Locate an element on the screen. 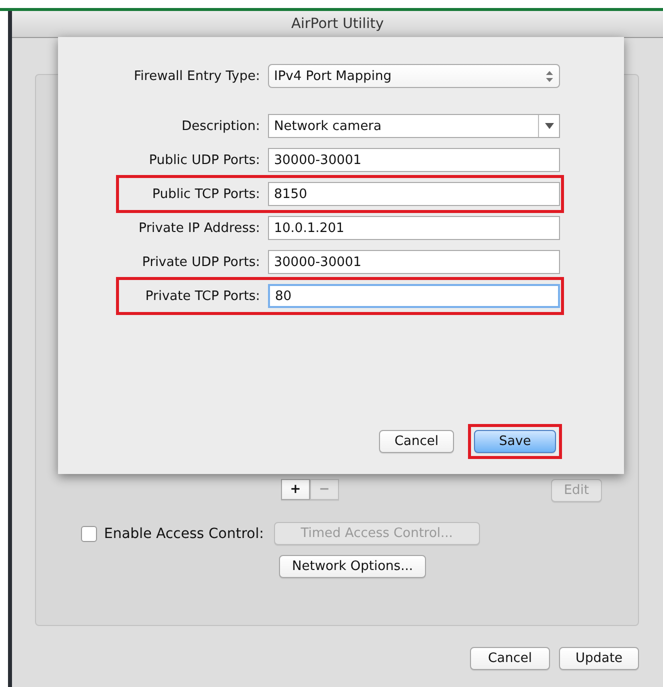 The image size is (663, 687). checkbox-label: Enable Access Control: is located at coordinates (184, 534).